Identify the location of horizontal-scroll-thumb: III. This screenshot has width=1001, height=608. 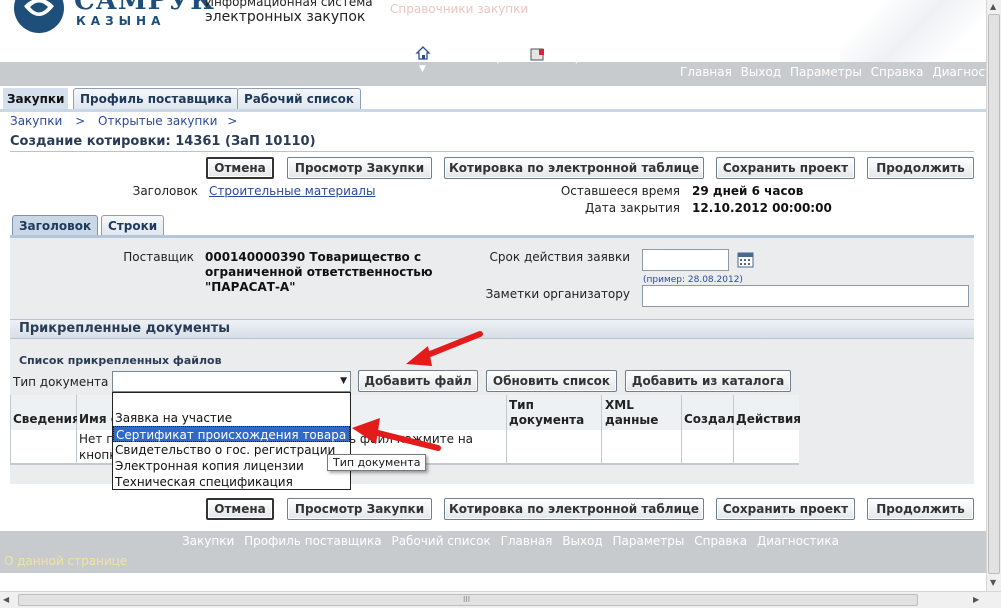
(468, 600).